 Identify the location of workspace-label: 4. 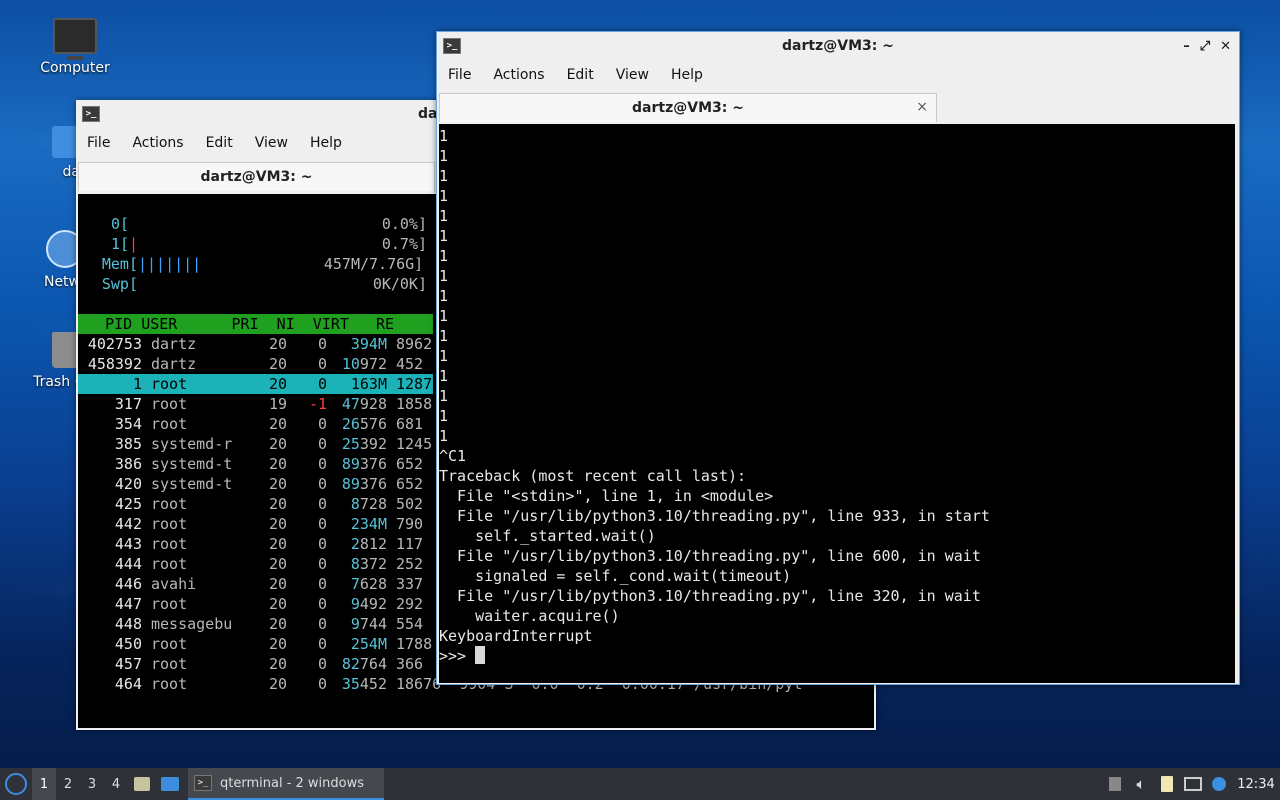
(116, 784).